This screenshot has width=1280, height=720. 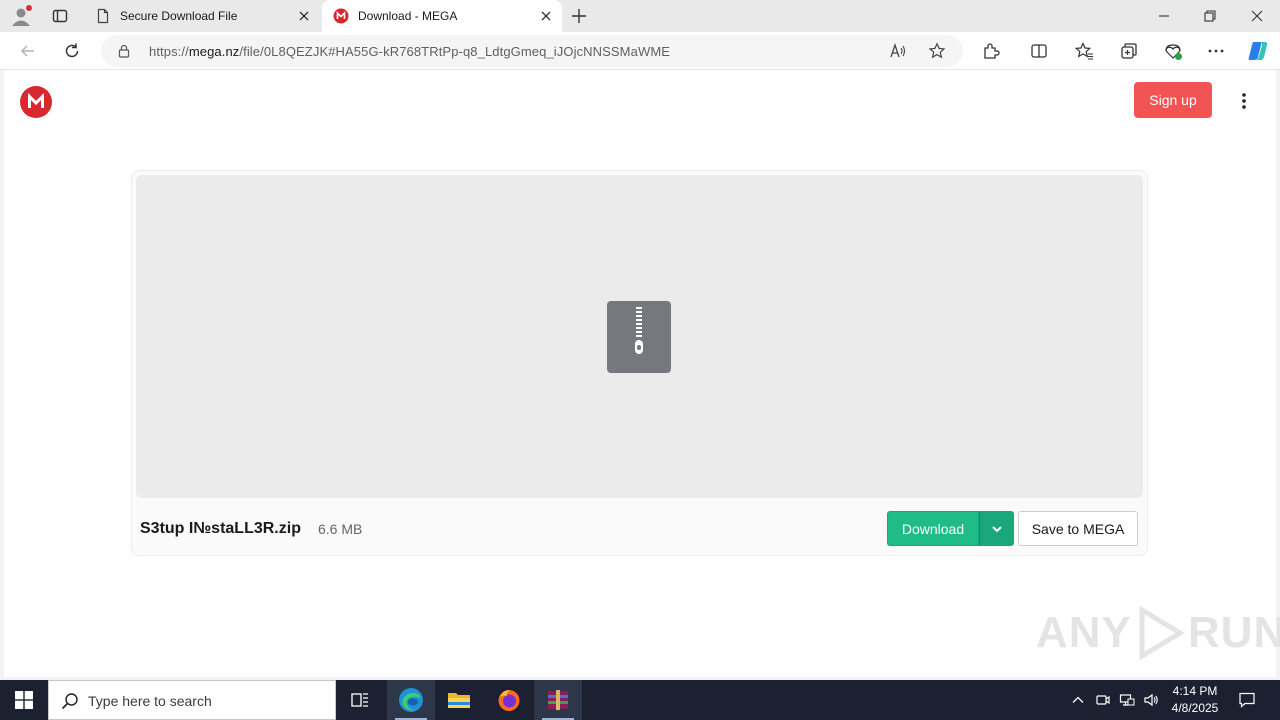 What do you see at coordinates (1161, 633) in the screenshot?
I see `play-icon` at bounding box center [1161, 633].